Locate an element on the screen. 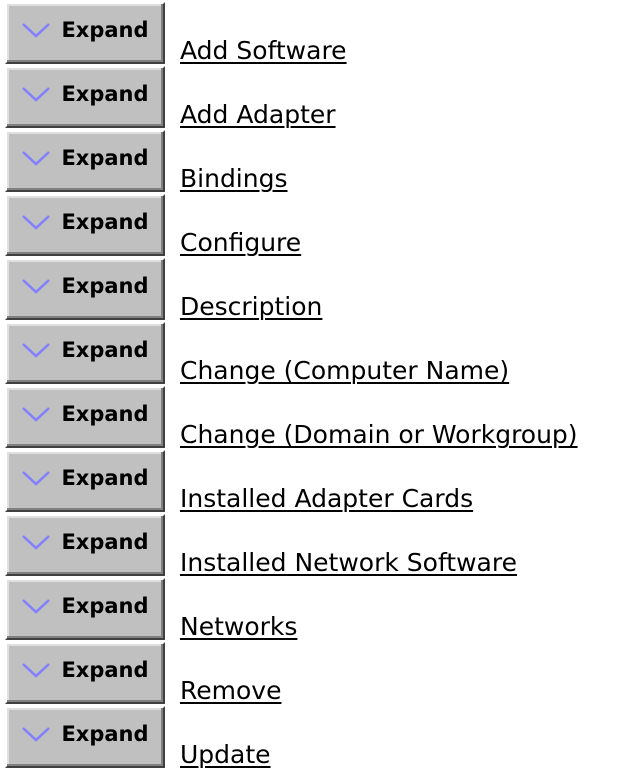 This screenshot has height=774, width=619. topic-row: Expand Add Software is located at coordinates (309, 34).